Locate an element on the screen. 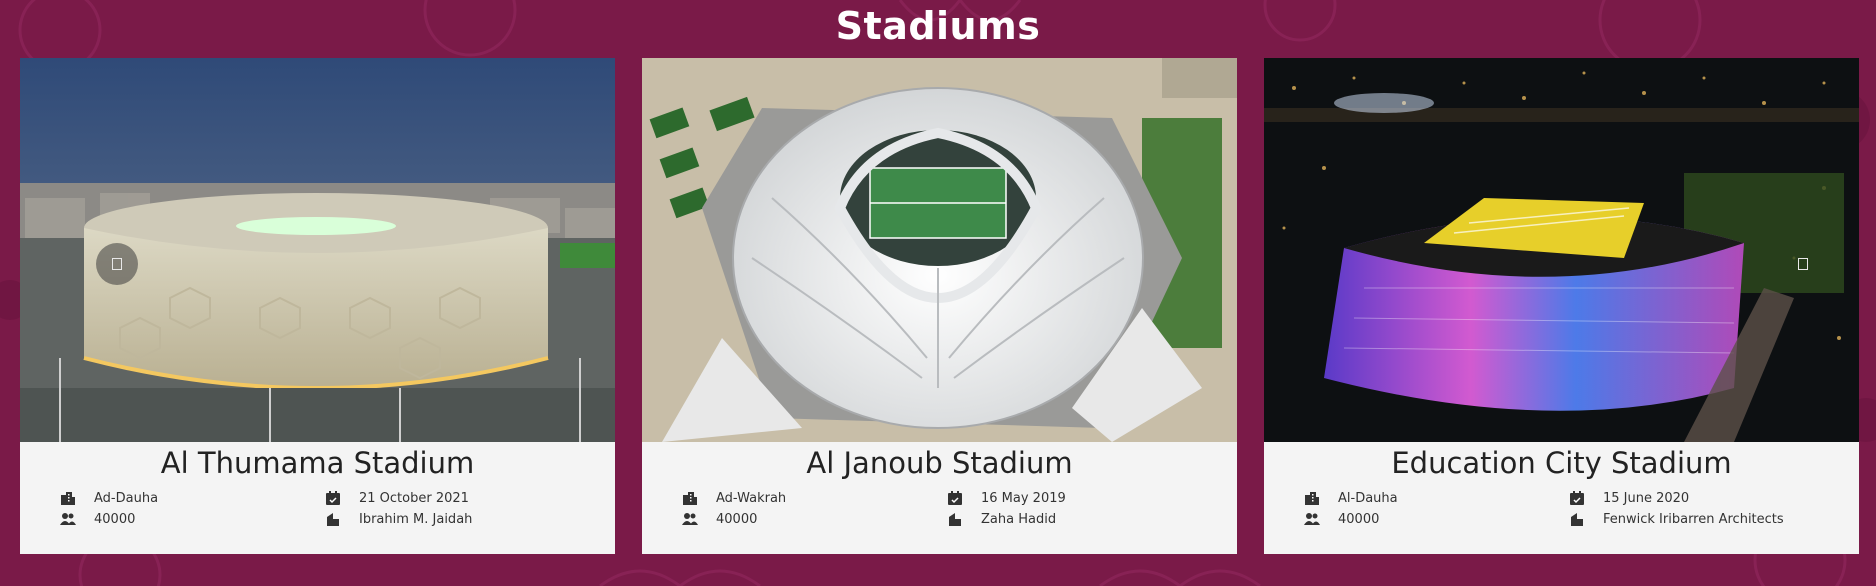  stadium-architect: Fenwick Iribarren Architects is located at coordinates (1676, 519).